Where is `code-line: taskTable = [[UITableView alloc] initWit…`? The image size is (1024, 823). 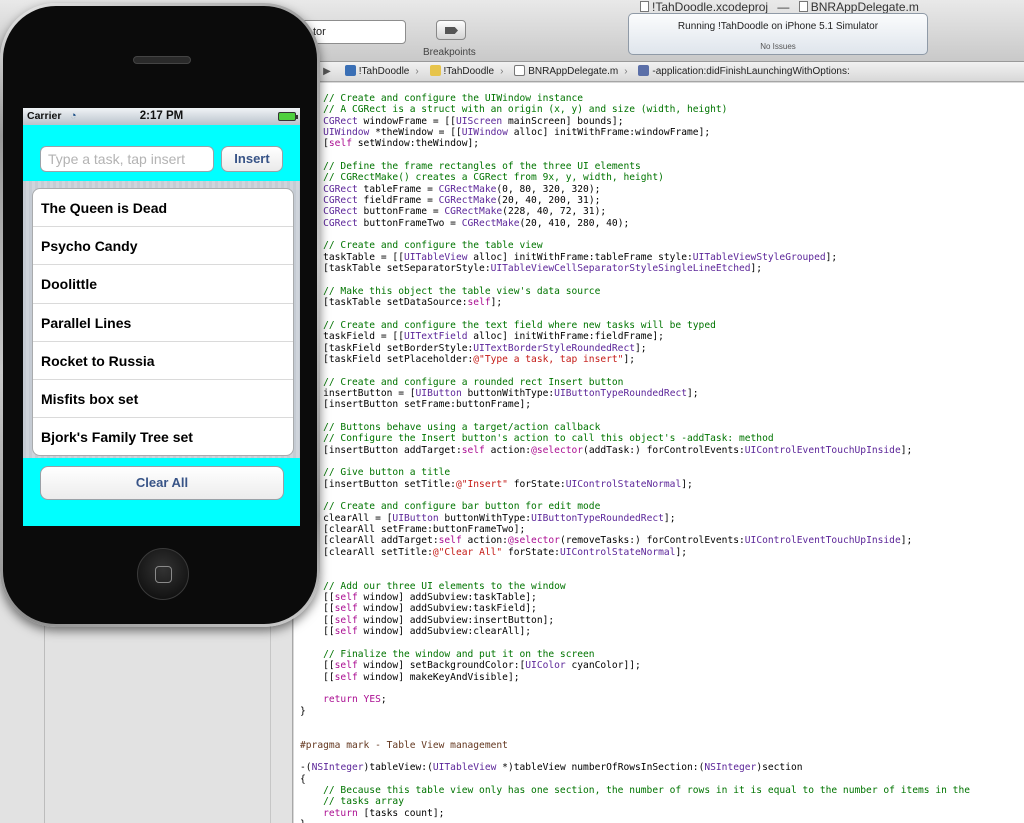 code-line: taskTable = [[UITableView alloc] initWit… is located at coordinates (569, 257).